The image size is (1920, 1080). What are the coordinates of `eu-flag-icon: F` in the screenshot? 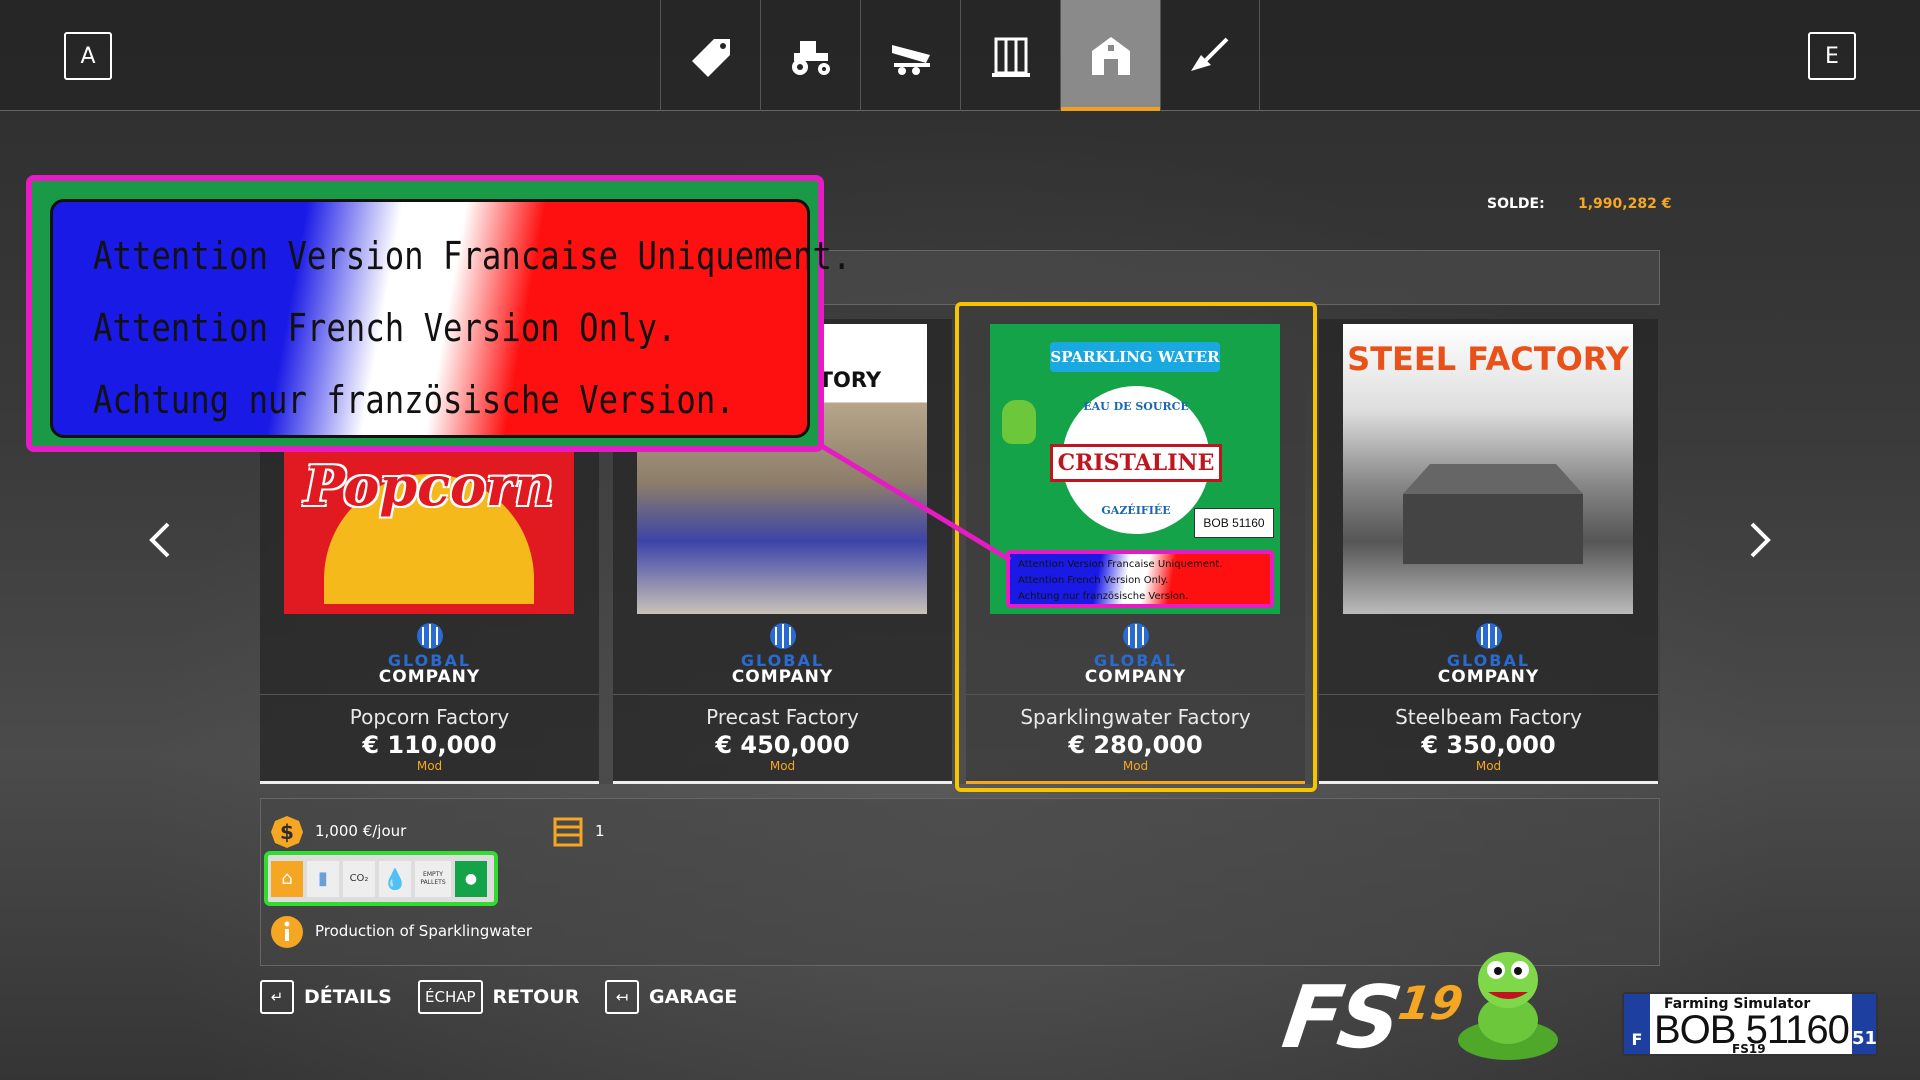 It's located at (1637, 1024).